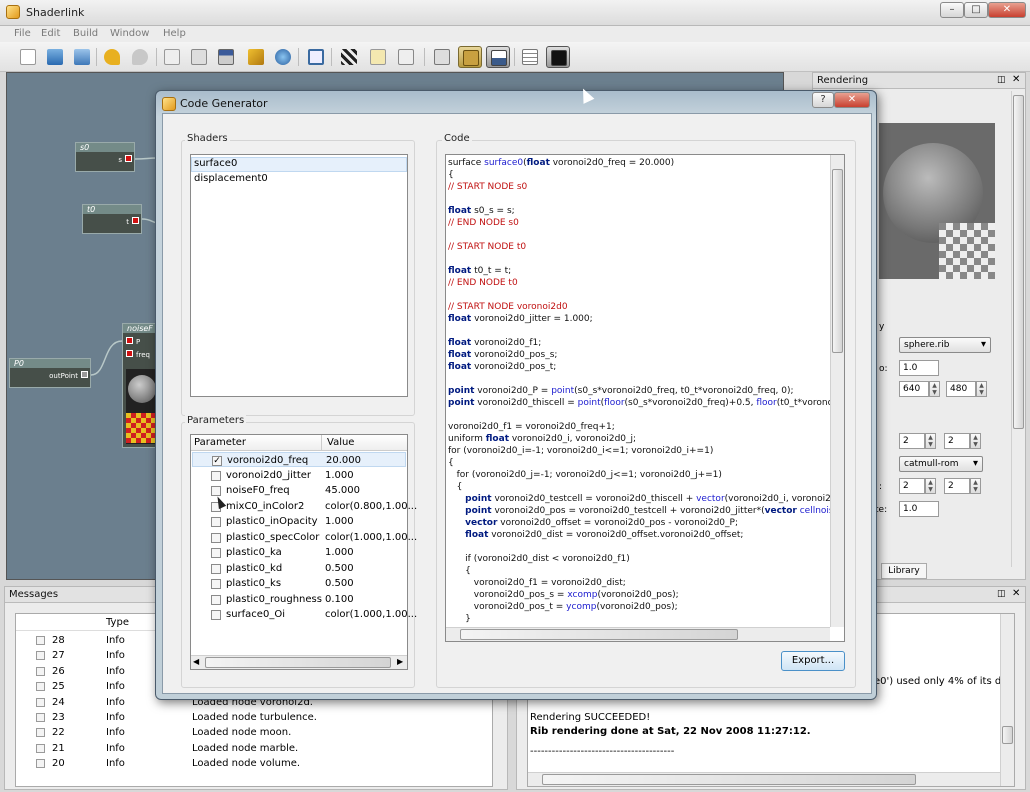 This screenshot has width=1030, height=792. What do you see at coordinates (254, 717) in the screenshot?
I see `message-row: 23 Info Loaded node turbulence.` at bounding box center [254, 717].